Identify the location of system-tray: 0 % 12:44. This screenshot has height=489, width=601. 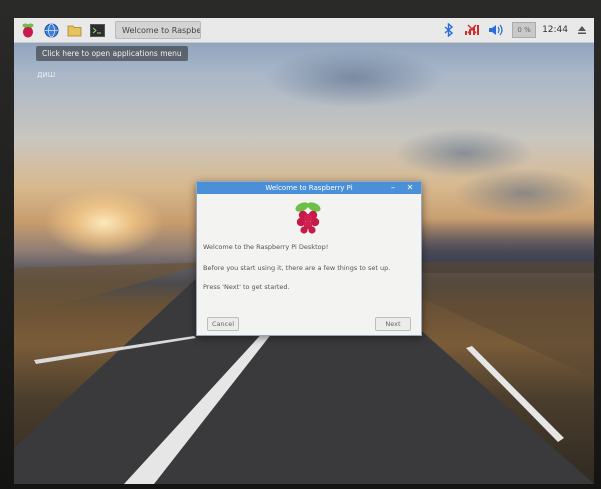
(517, 30).